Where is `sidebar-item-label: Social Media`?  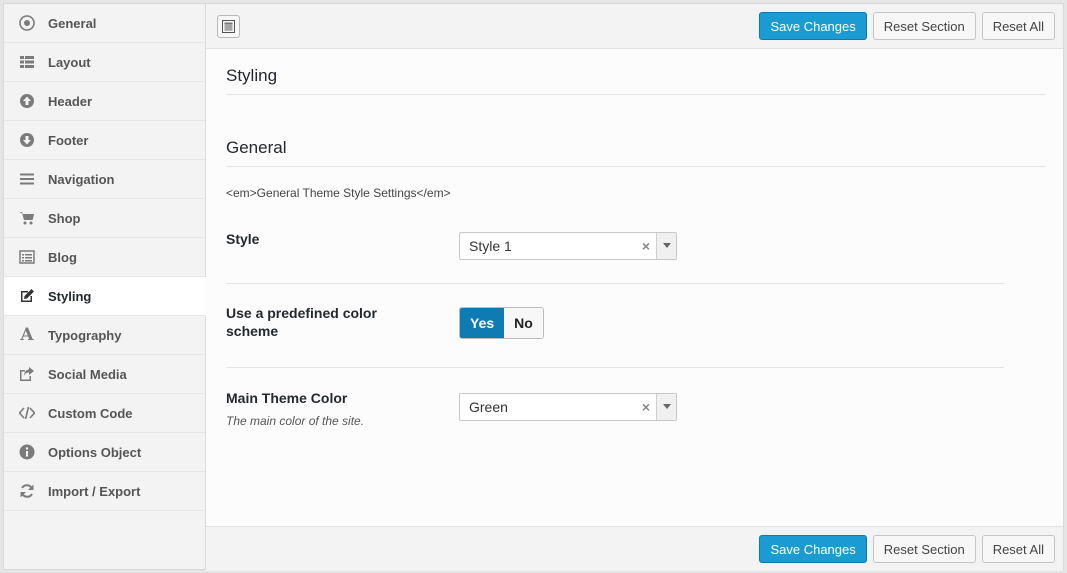 sidebar-item-label: Social Media is located at coordinates (87, 374).